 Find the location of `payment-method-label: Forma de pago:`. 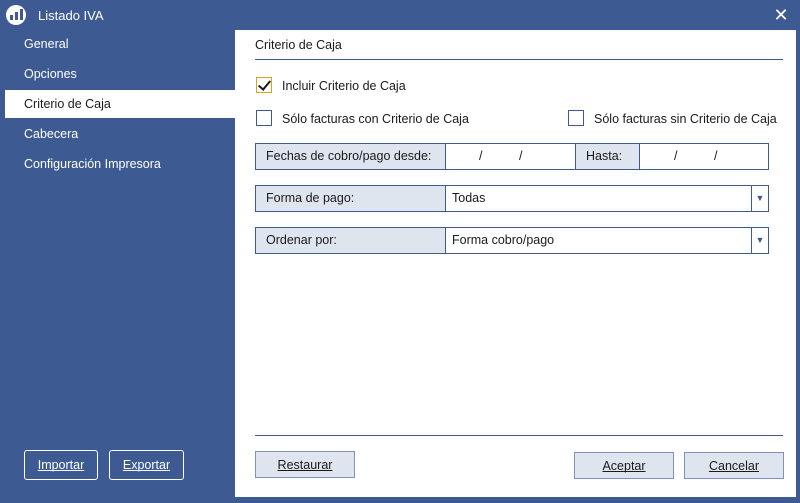

payment-method-label: Forma de pago: is located at coordinates (351, 198).